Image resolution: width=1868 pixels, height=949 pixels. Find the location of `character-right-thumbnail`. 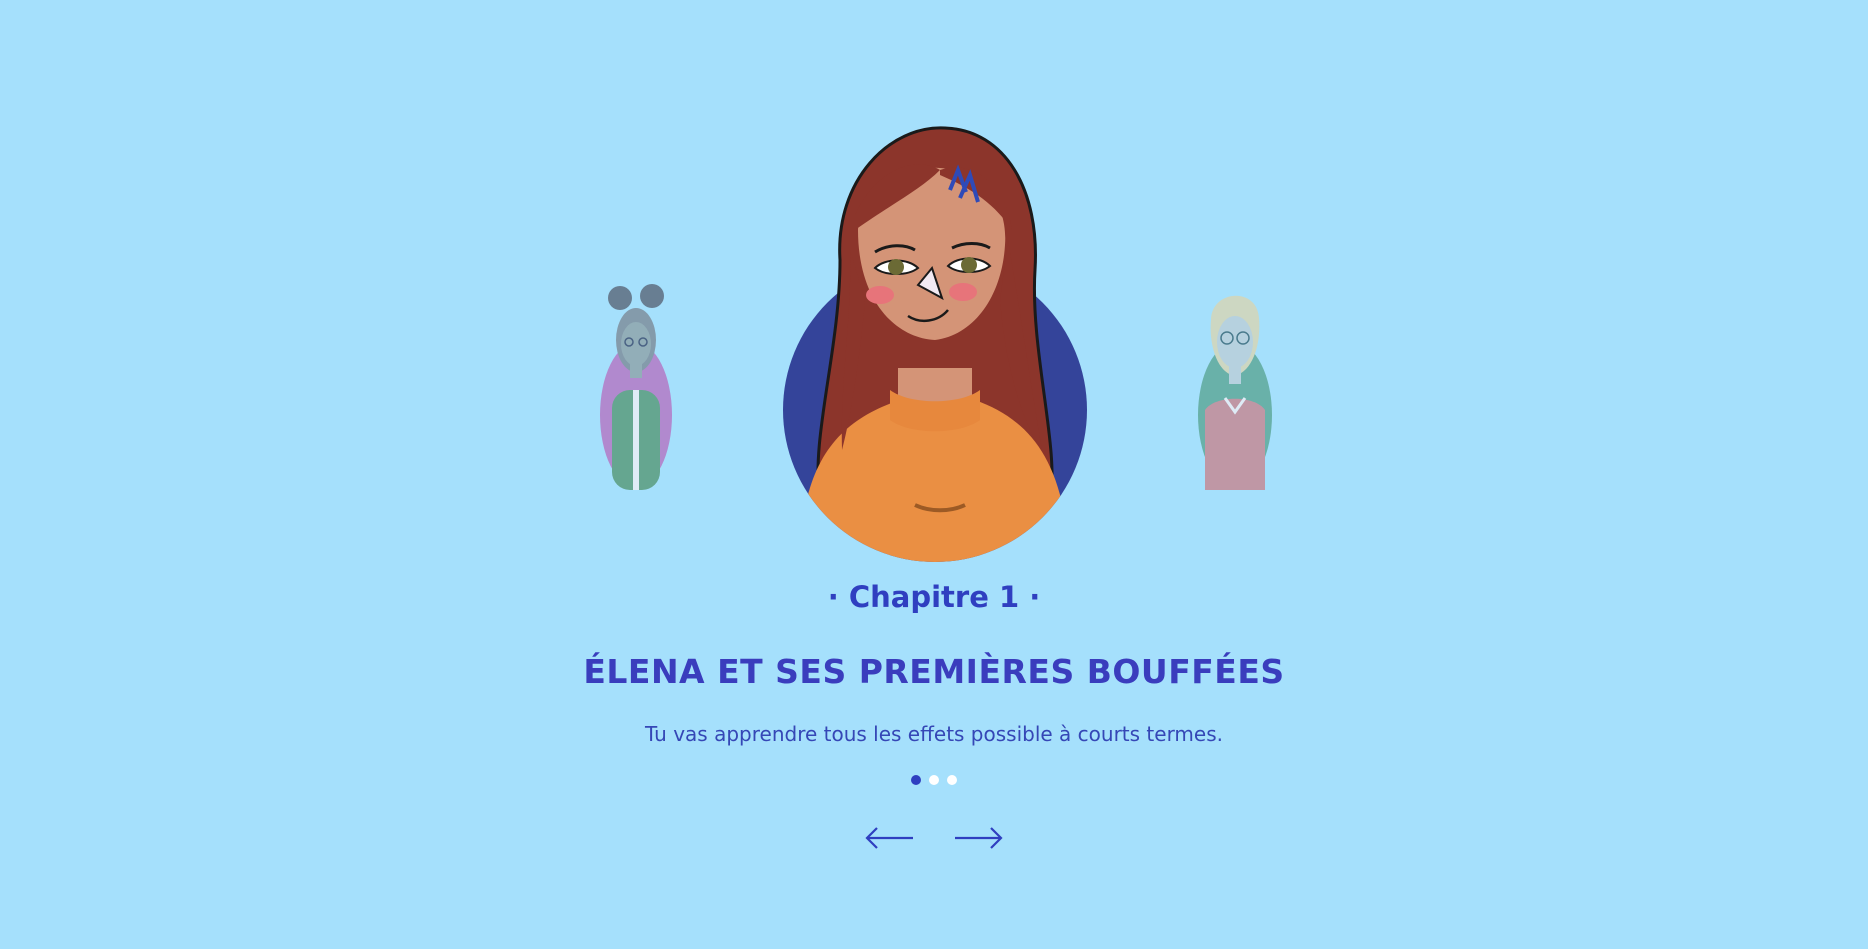

character-right-thumbnail is located at coordinates (1235, 385).